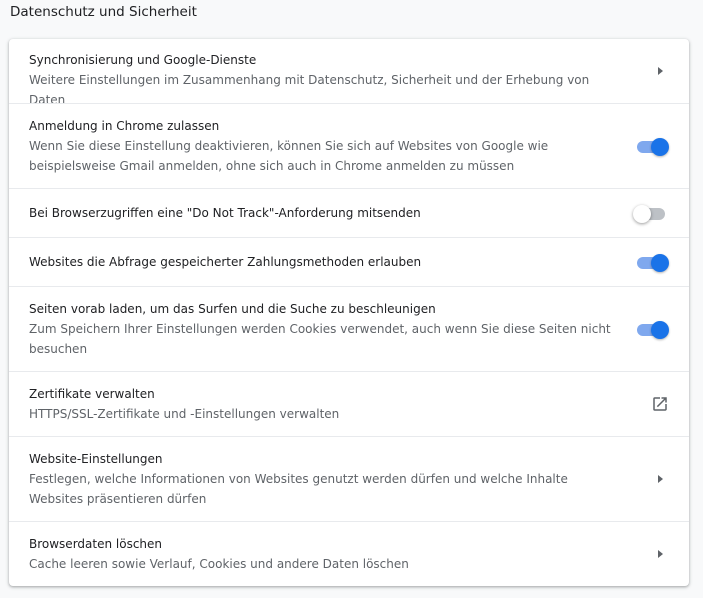 The height and width of the screenshot is (598, 703). I want to click on toggle-payment-methods, so click(652, 263).